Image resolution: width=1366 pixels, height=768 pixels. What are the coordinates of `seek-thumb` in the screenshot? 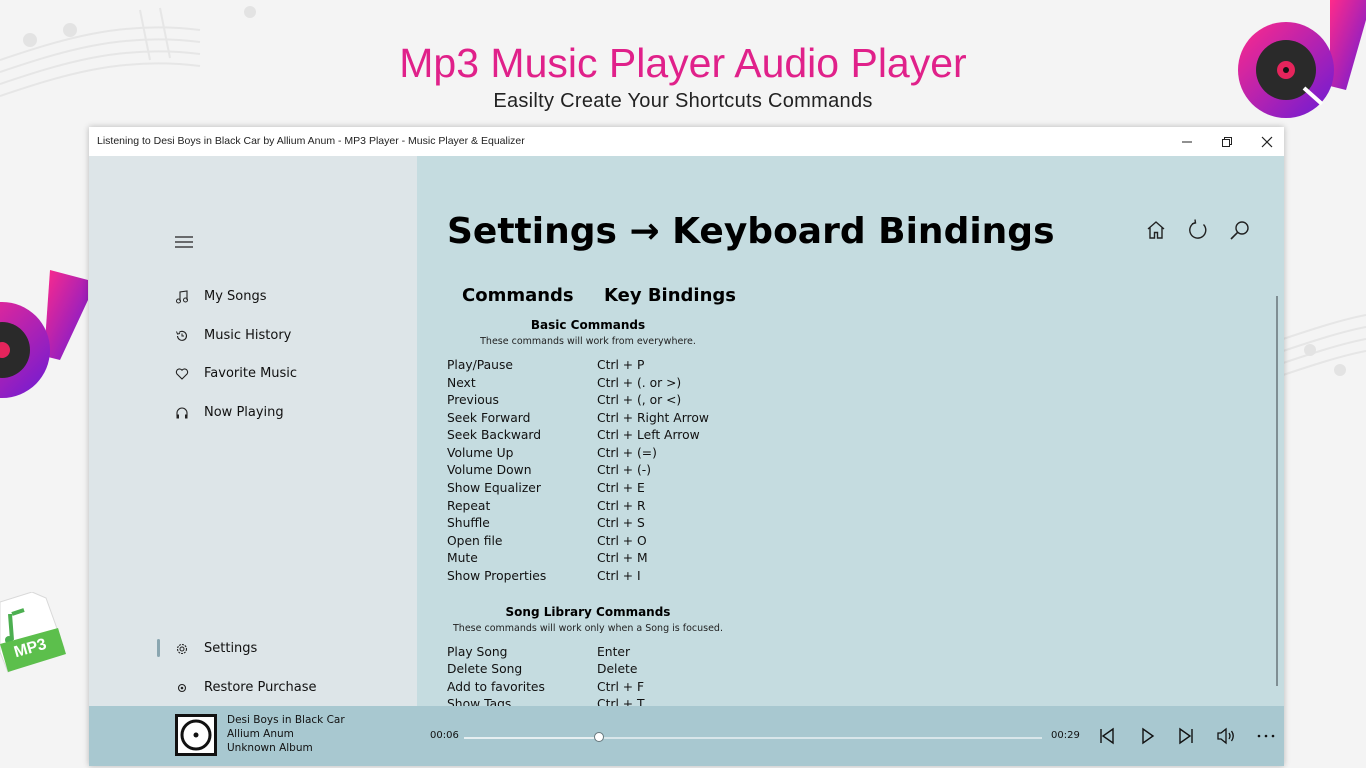 It's located at (598, 737).